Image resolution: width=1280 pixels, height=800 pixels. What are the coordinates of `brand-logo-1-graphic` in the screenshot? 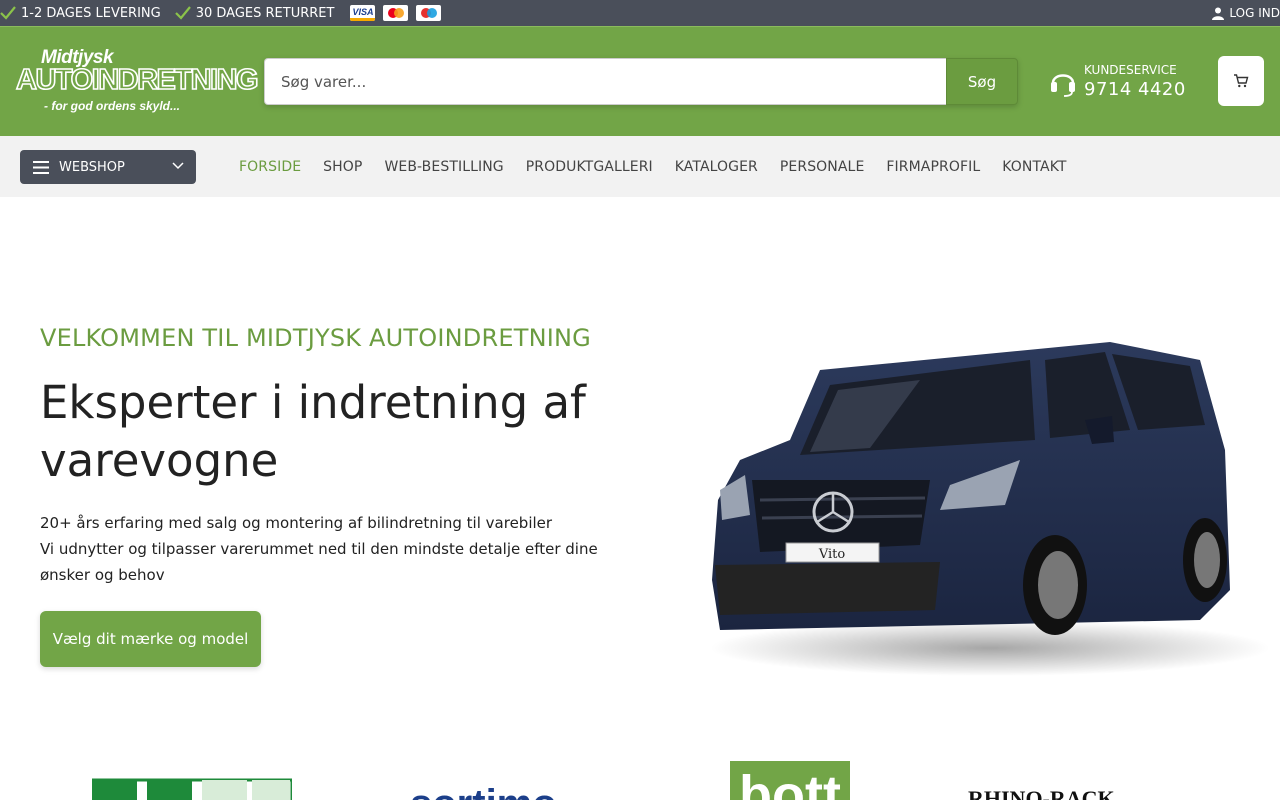 It's located at (192, 789).